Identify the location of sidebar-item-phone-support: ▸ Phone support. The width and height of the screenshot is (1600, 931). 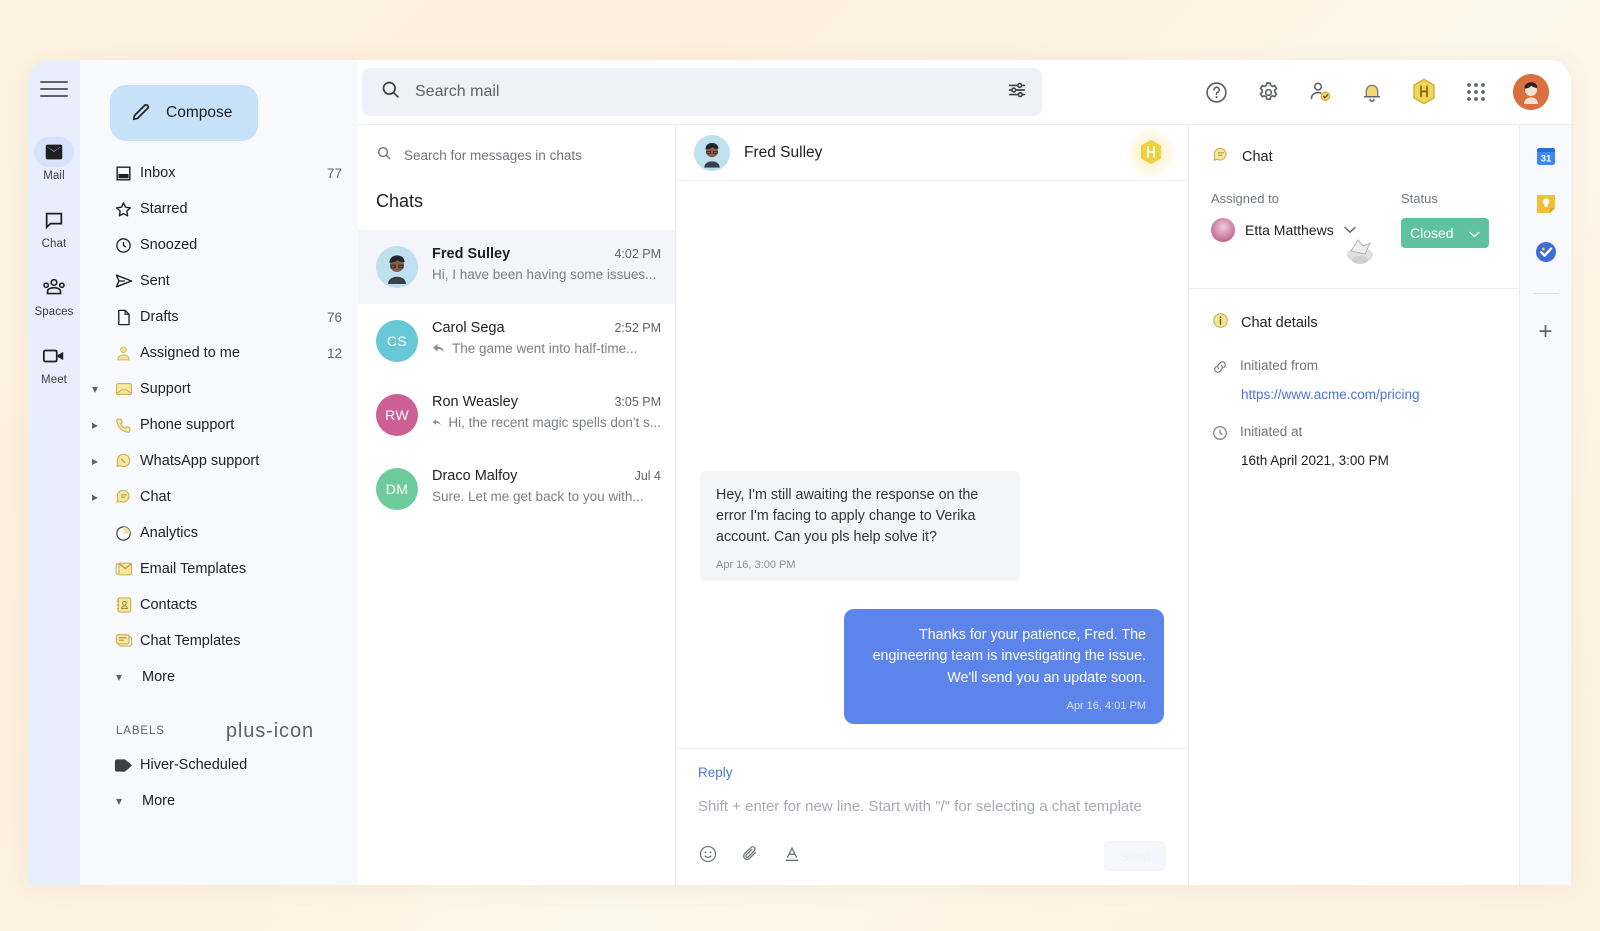
(211, 425).